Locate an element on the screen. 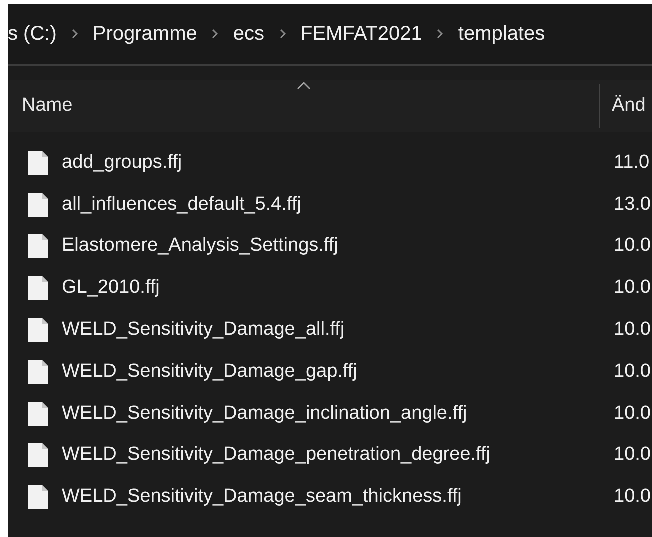  file-name: WELD_Sensitivity_Damage_seam_thickness.ffj is located at coordinates (262, 497).